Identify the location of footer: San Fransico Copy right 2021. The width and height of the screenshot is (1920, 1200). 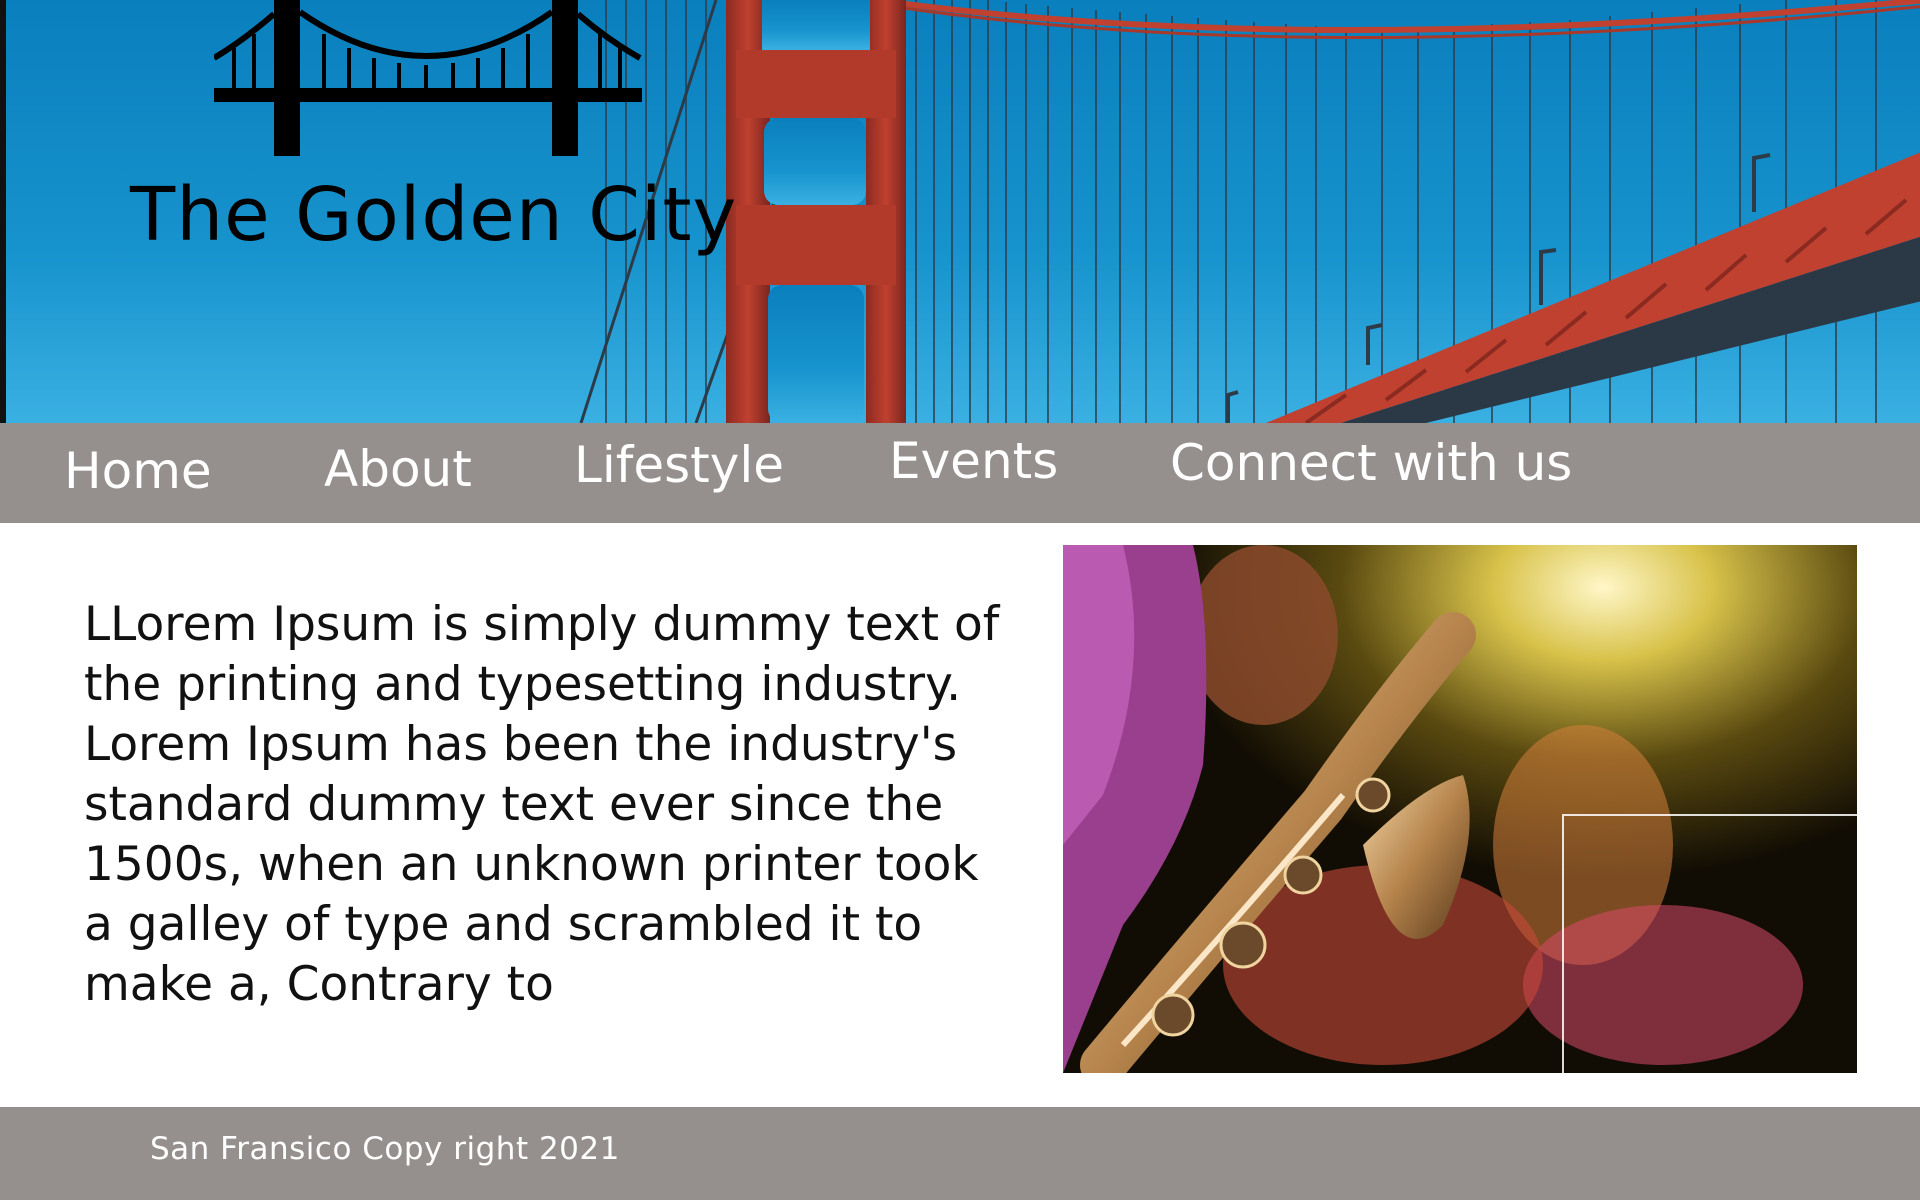
(960, 1153).